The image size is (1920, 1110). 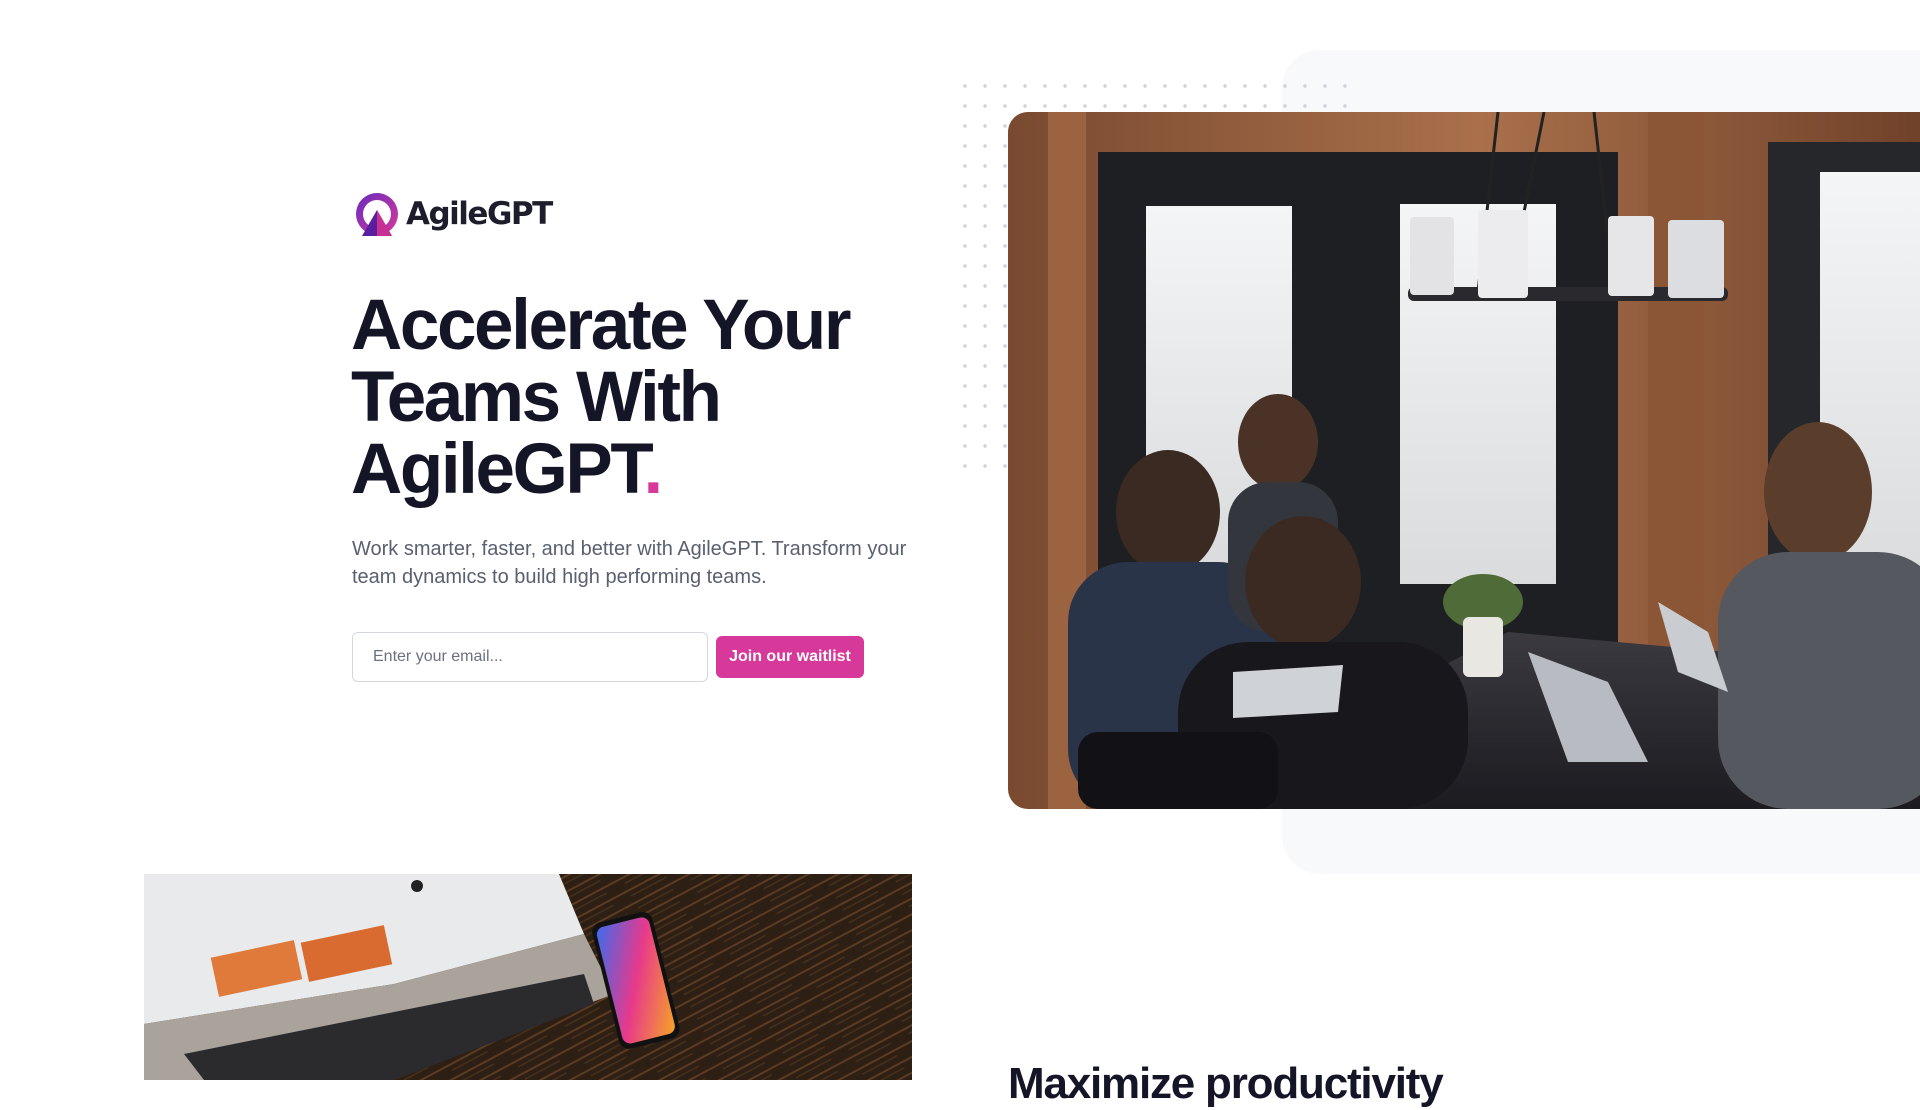 I want to click on hero-headline: Accelerate Your Teams With AgileGPT., so click(x=661, y=398).